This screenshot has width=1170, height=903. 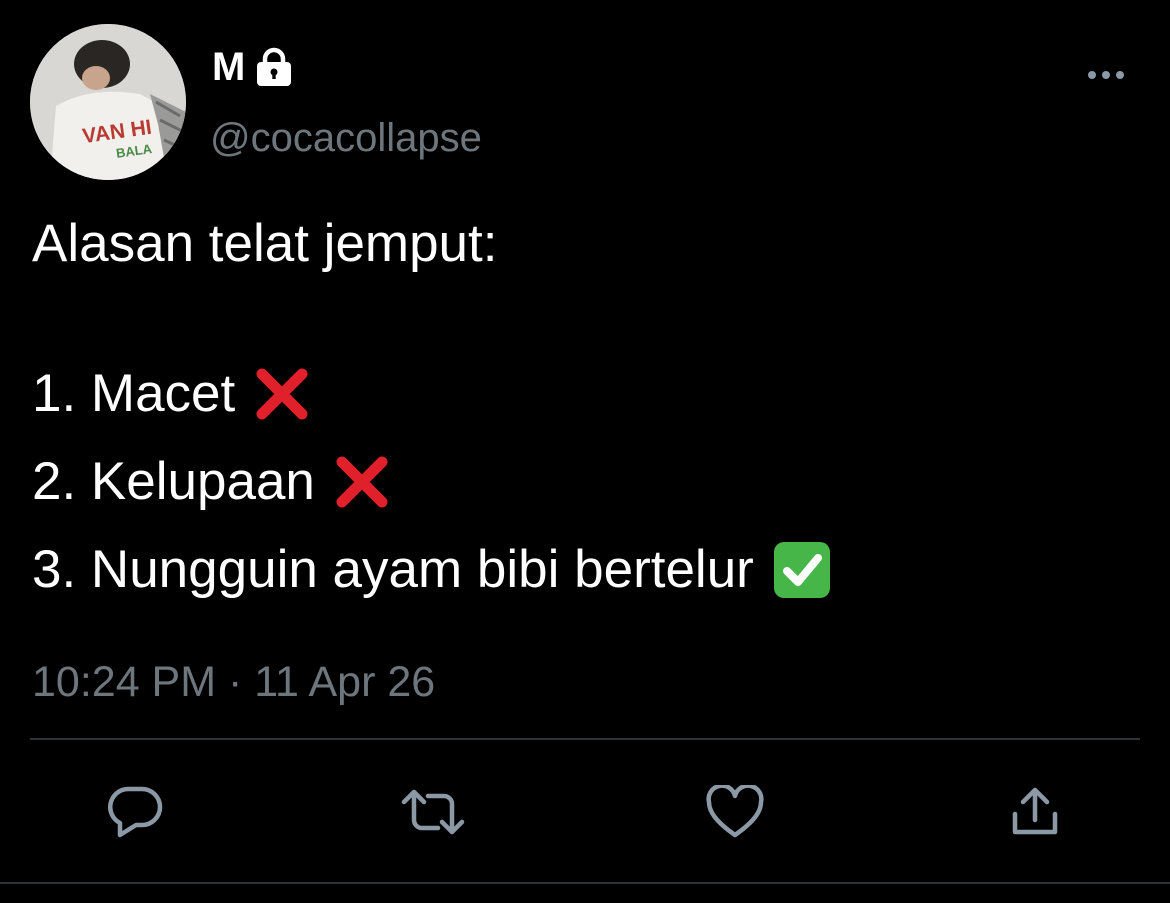 I want to click on avatar: VAN HI BALA, so click(x=108, y=102).